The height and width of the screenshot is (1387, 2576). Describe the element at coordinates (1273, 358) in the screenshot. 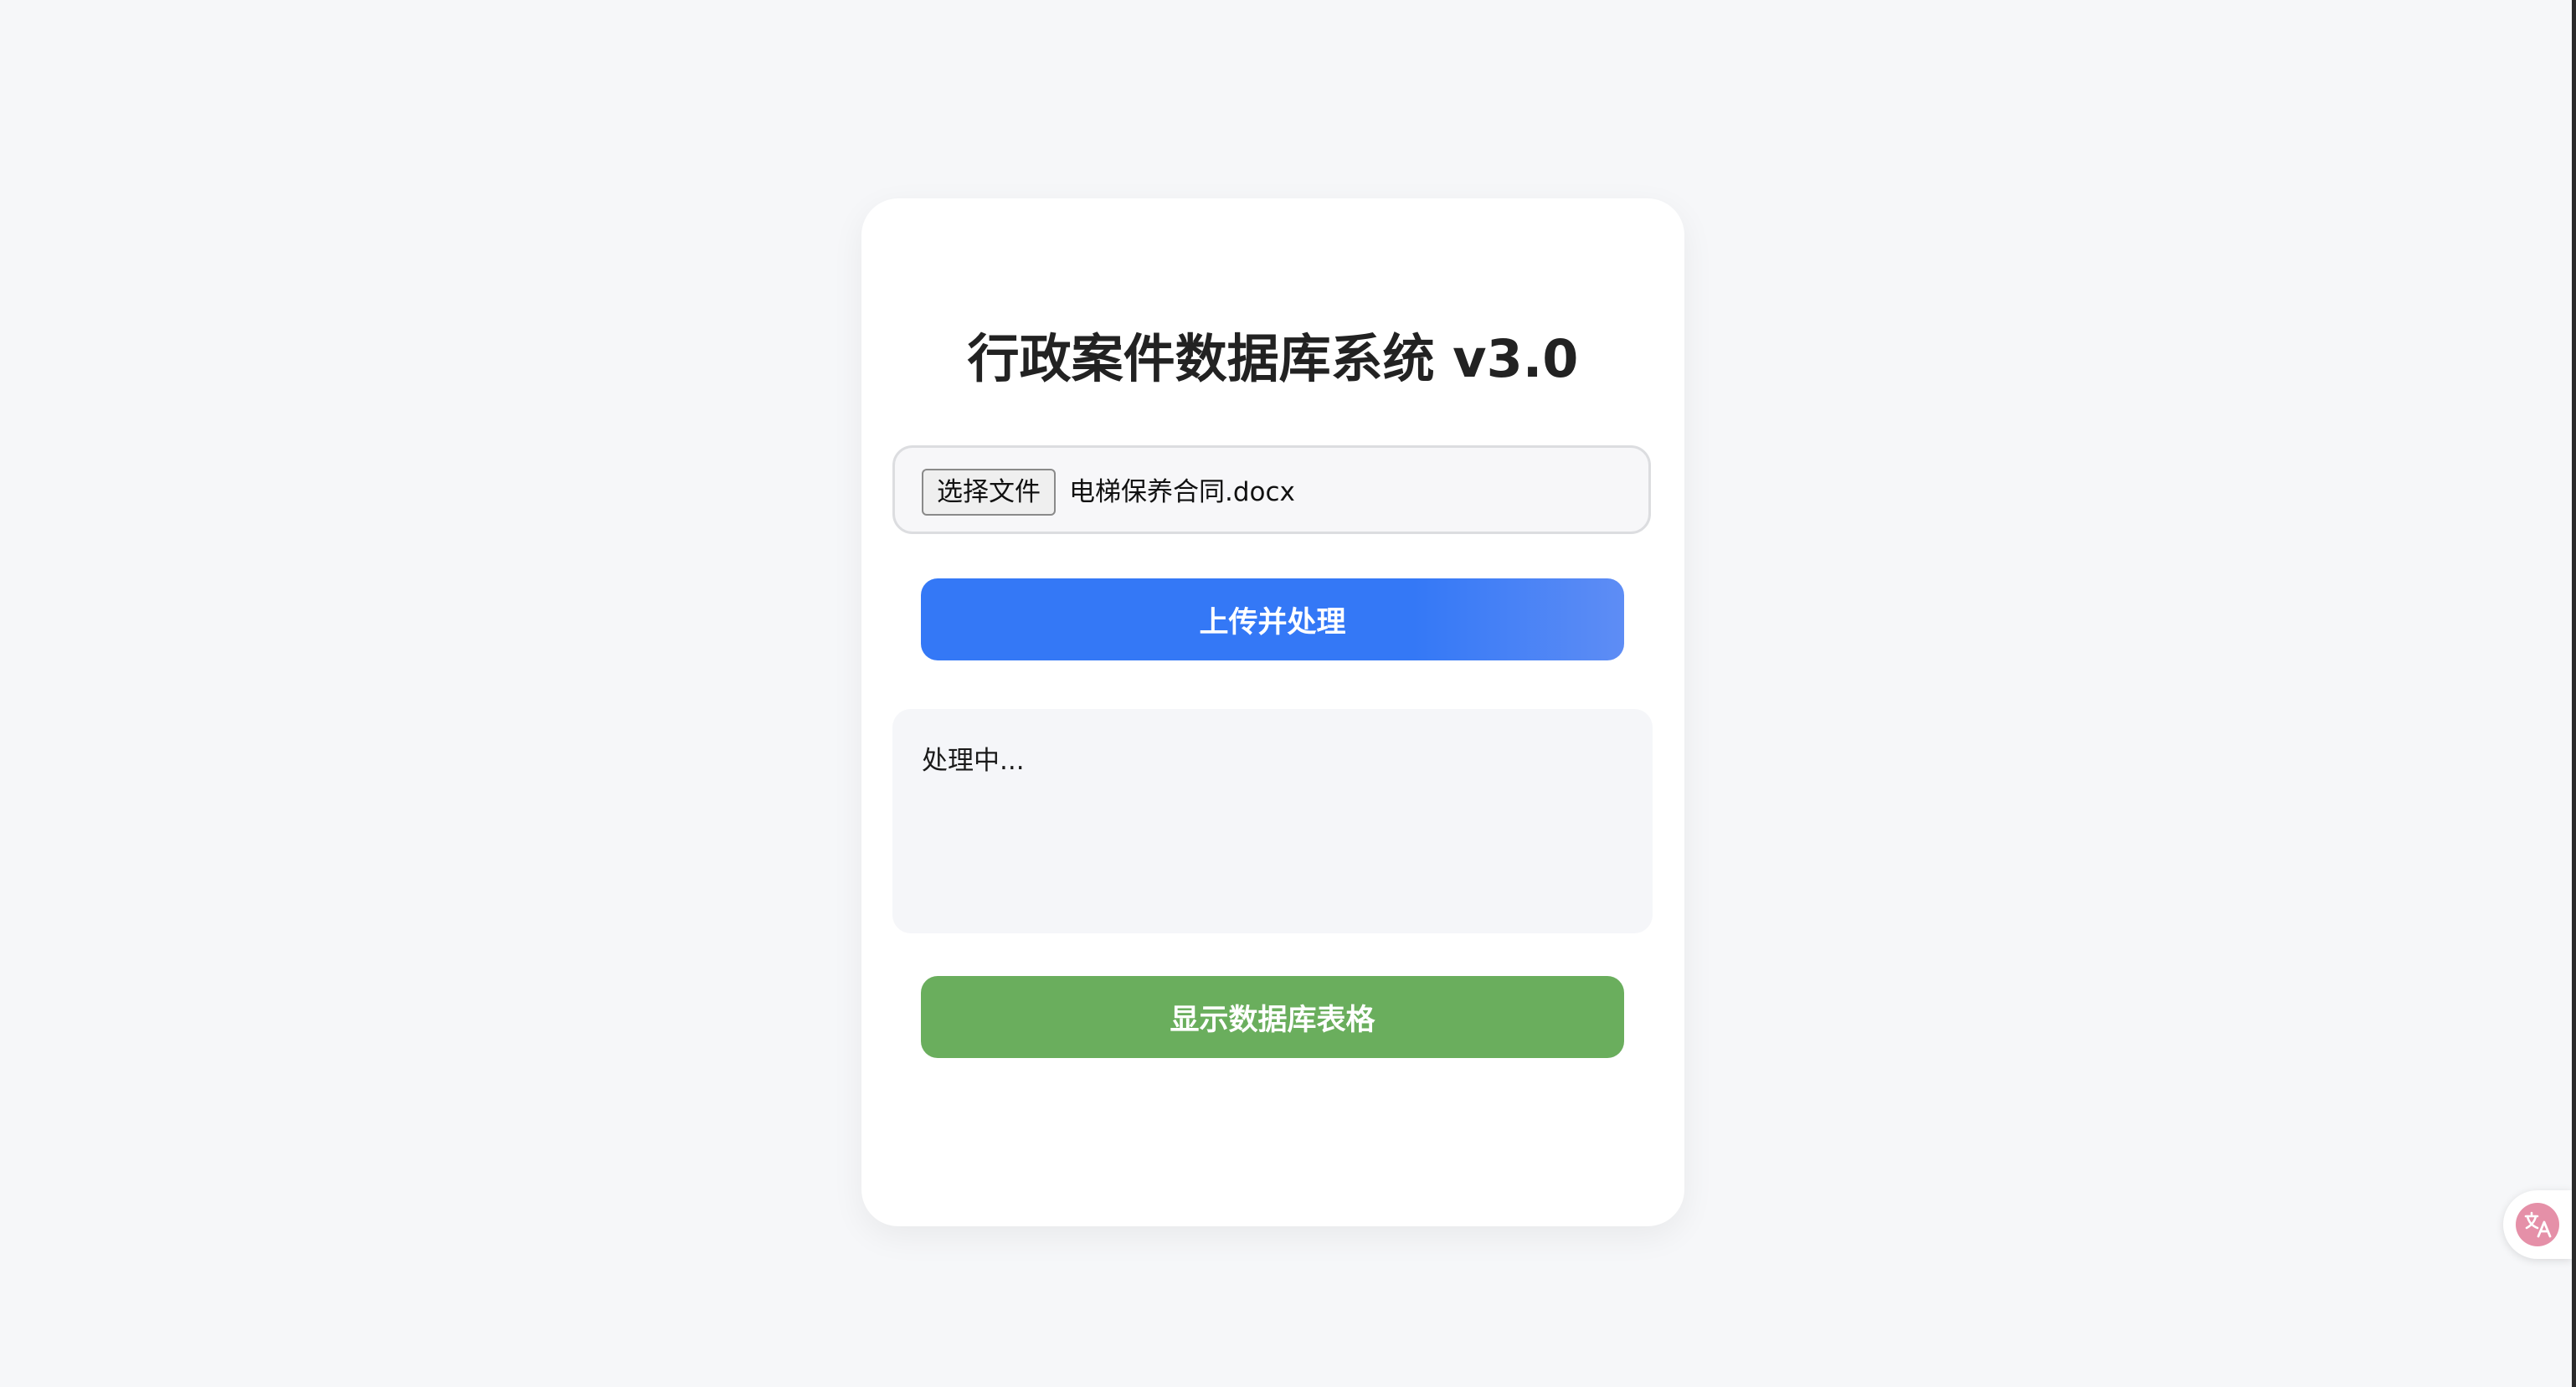

I see `page-title: 行政案件数据库系统 v3.0` at that location.